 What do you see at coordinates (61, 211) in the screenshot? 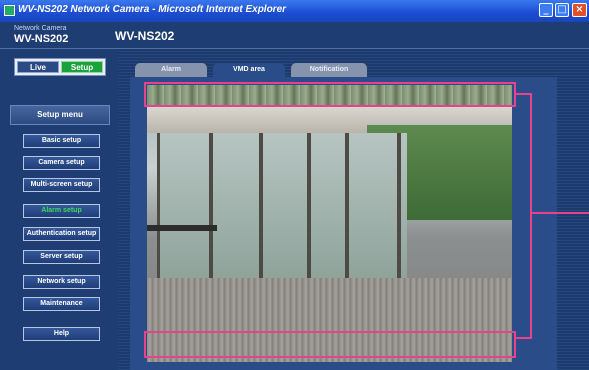
I see `alarm-setup-button: Alarm setup` at bounding box center [61, 211].